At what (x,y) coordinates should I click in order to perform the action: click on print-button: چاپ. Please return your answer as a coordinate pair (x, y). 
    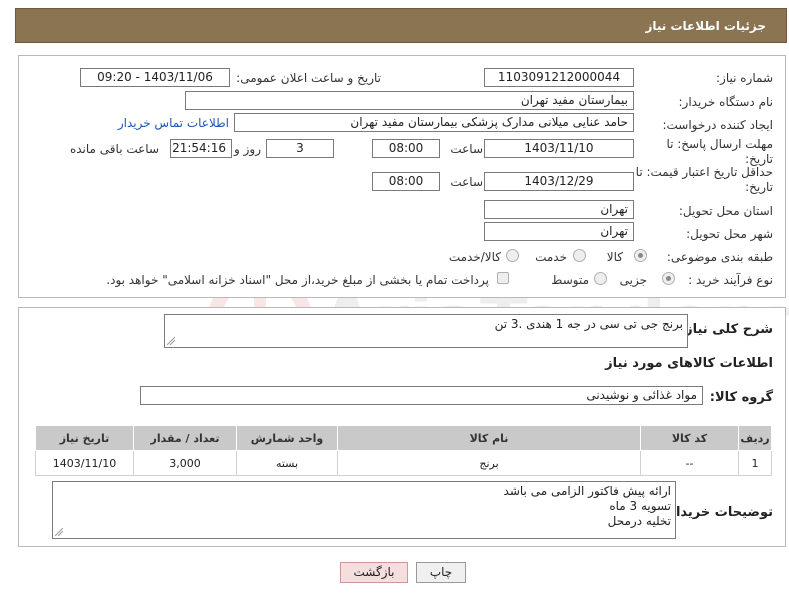
    Looking at the image, I should click on (441, 572).